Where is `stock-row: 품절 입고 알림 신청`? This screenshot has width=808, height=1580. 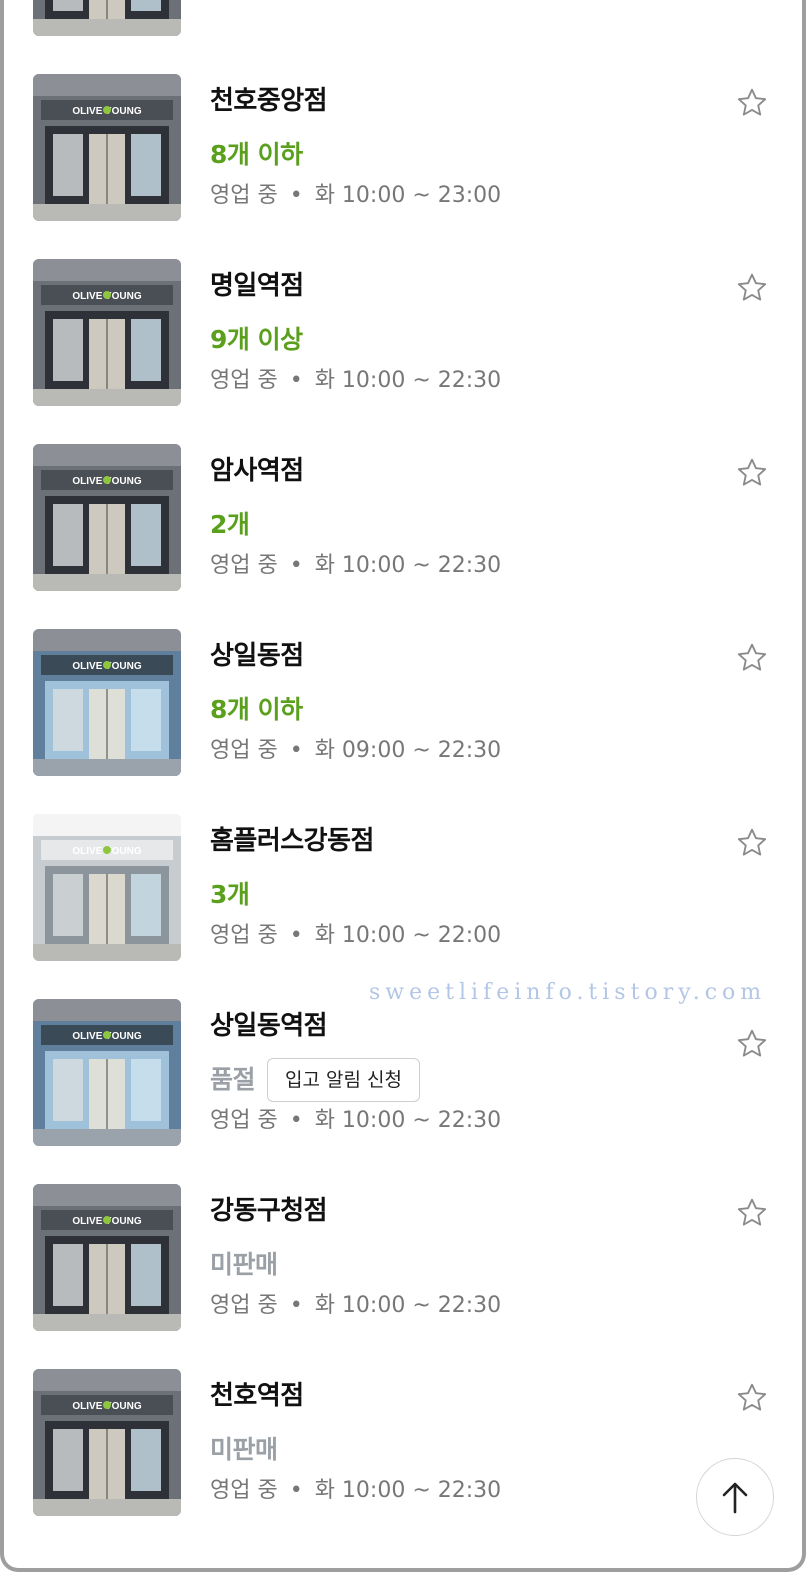 stock-row: 품절 입고 알림 신청 is located at coordinates (461, 1080).